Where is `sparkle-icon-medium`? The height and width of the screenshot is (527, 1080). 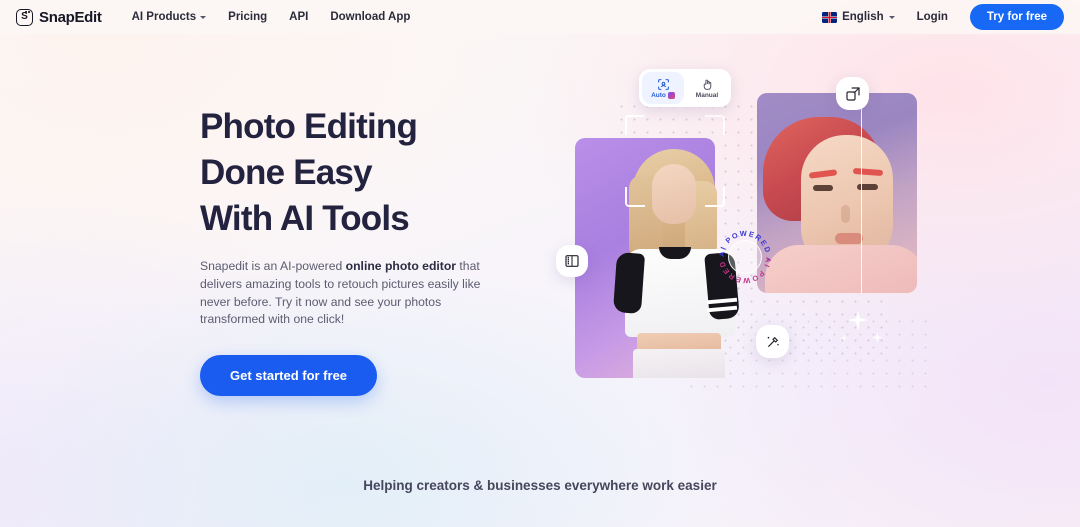 sparkle-icon-medium is located at coordinates (877, 337).